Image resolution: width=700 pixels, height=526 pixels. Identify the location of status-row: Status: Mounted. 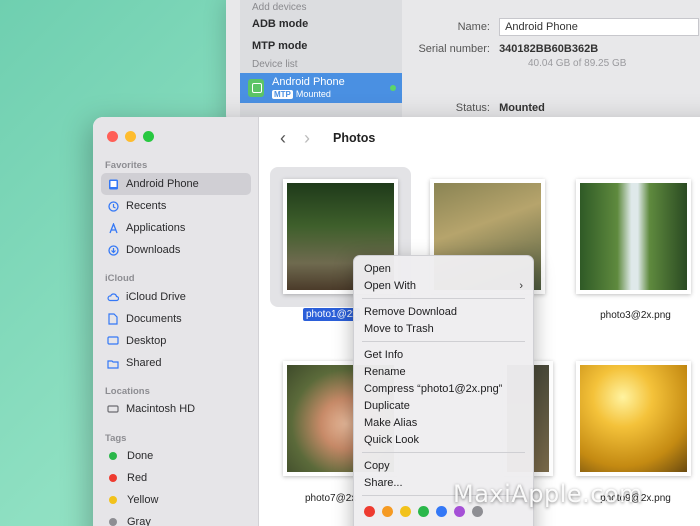
(467, 108).